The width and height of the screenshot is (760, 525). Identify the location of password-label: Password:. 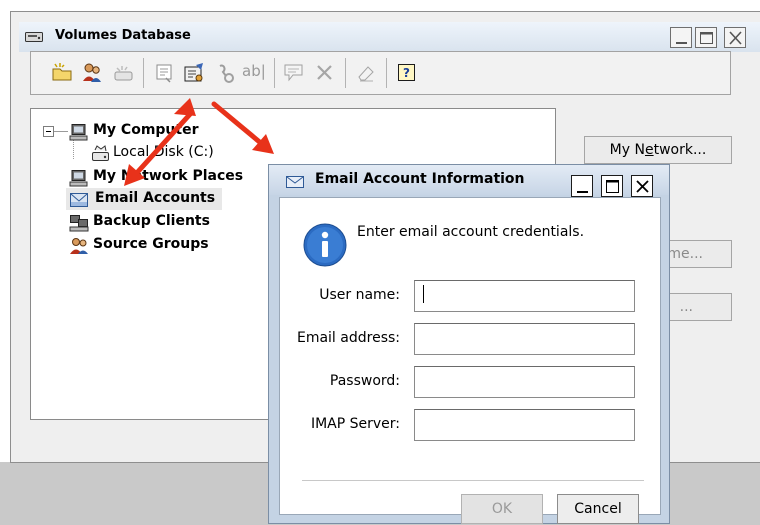
(364, 381).